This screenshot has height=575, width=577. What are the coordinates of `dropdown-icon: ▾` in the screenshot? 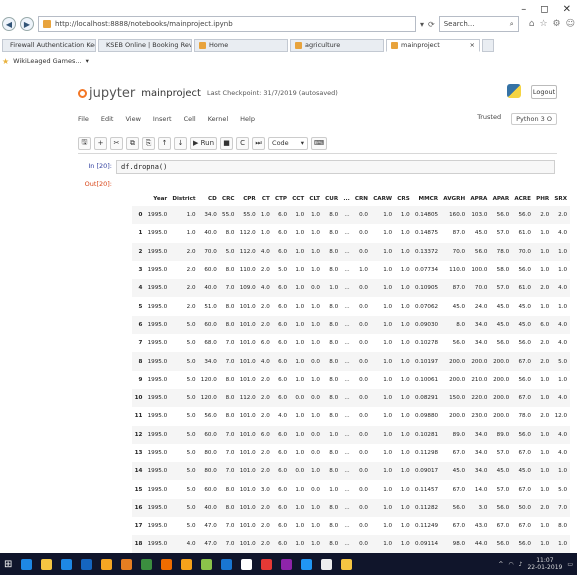 It's located at (422, 24).